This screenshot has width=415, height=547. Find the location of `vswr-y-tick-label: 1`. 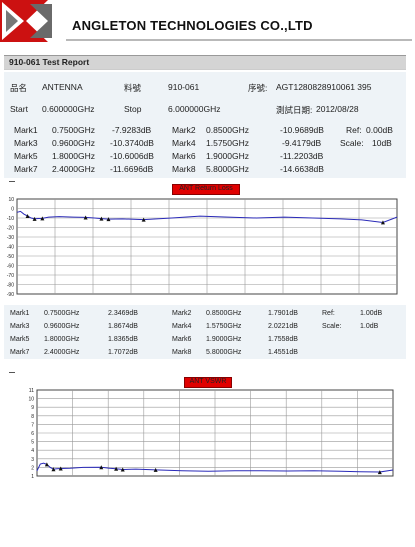

vswr-y-tick-label: 1 is located at coordinates (32, 477).